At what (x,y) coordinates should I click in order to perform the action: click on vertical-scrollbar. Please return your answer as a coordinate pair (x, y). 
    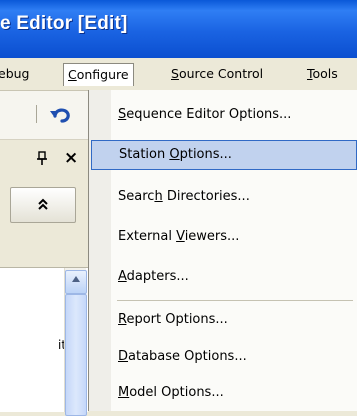
    Looking at the image, I should click on (75, 342).